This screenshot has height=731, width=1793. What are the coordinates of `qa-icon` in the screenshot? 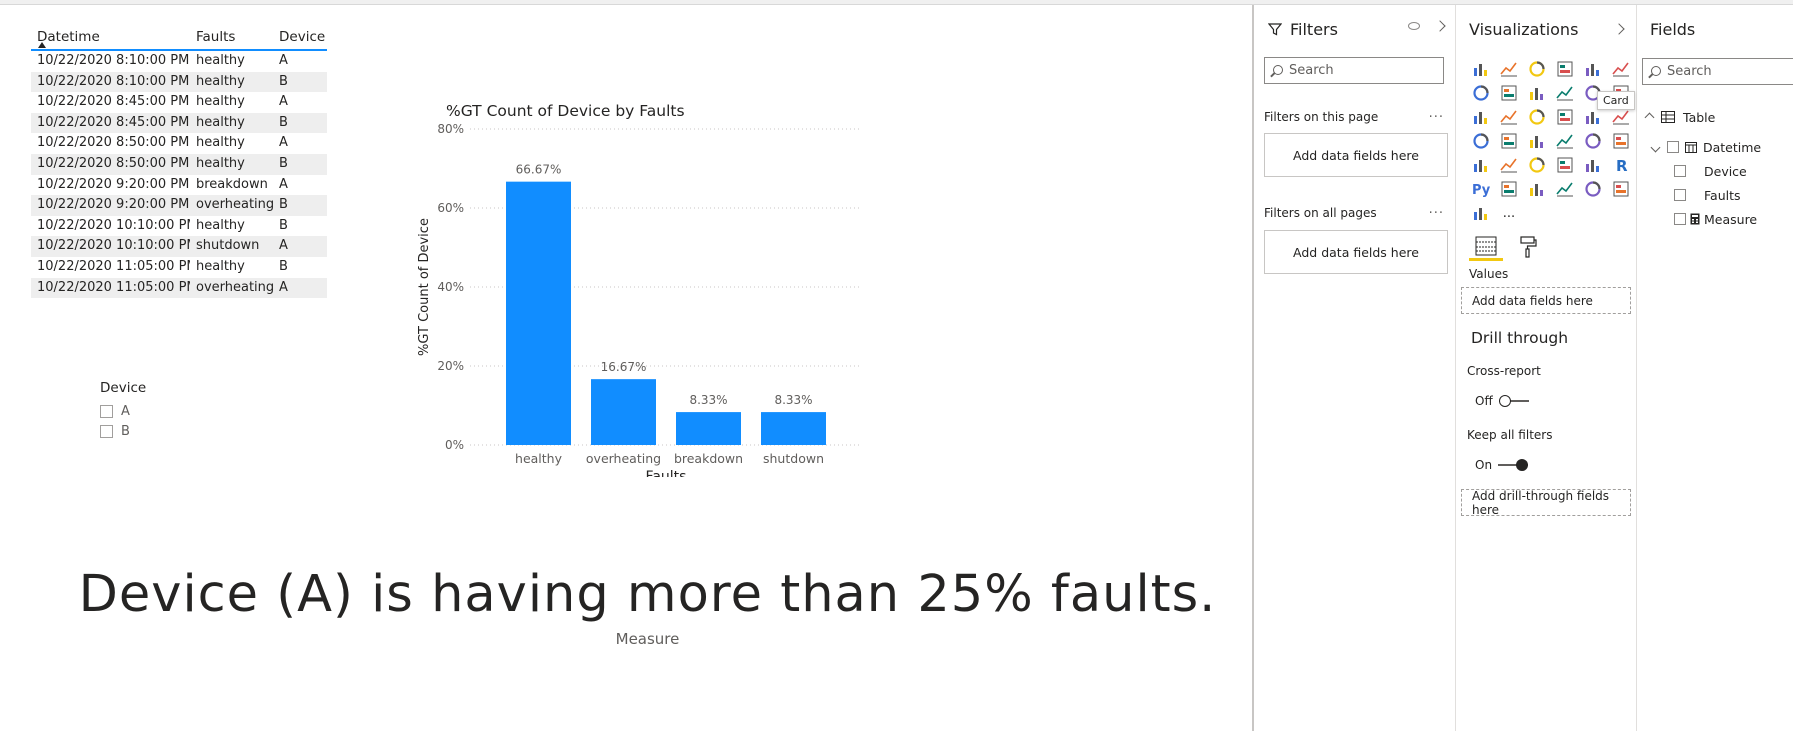 It's located at (1565, 189).